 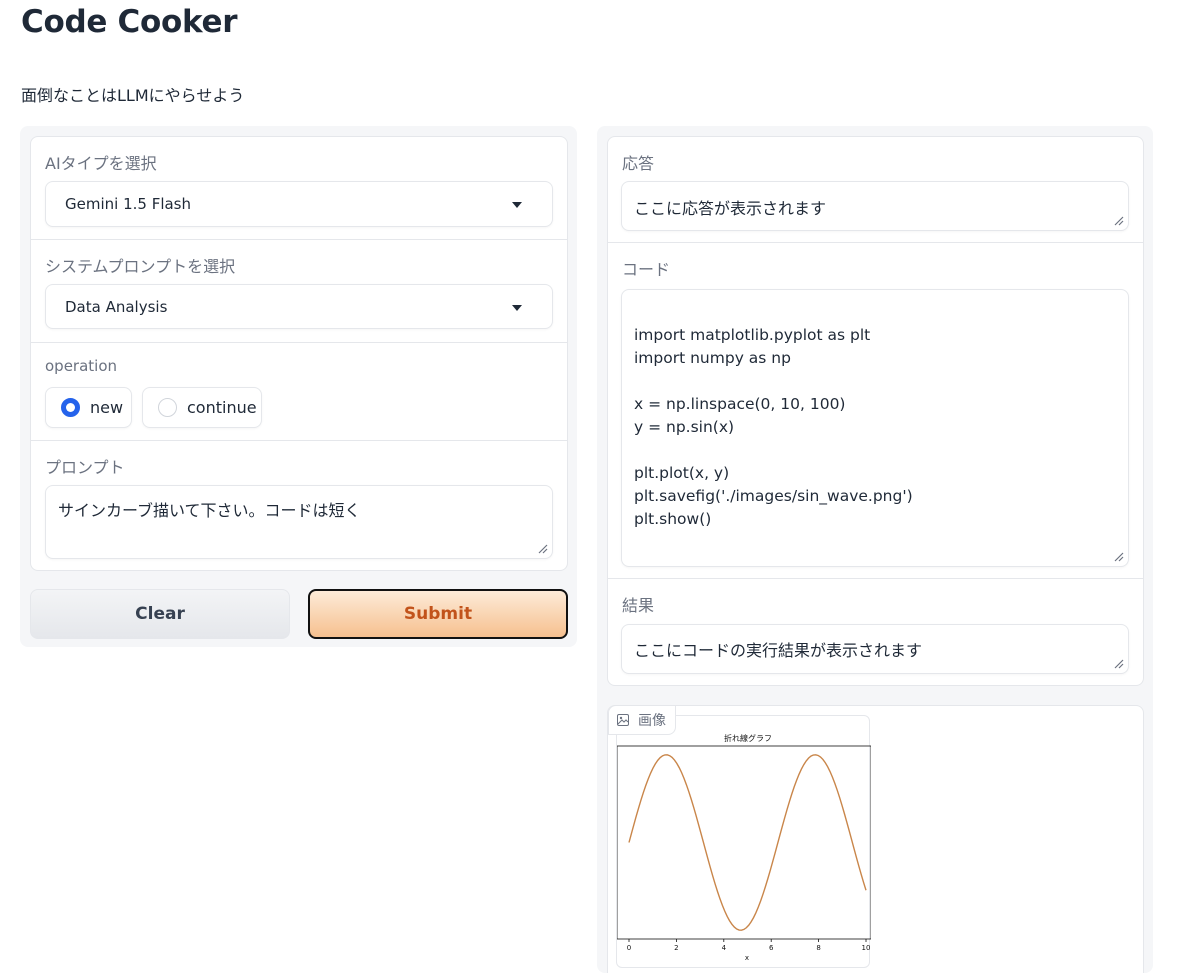 I want to click on x-tick-label: 8, so click(x=818, y=948).